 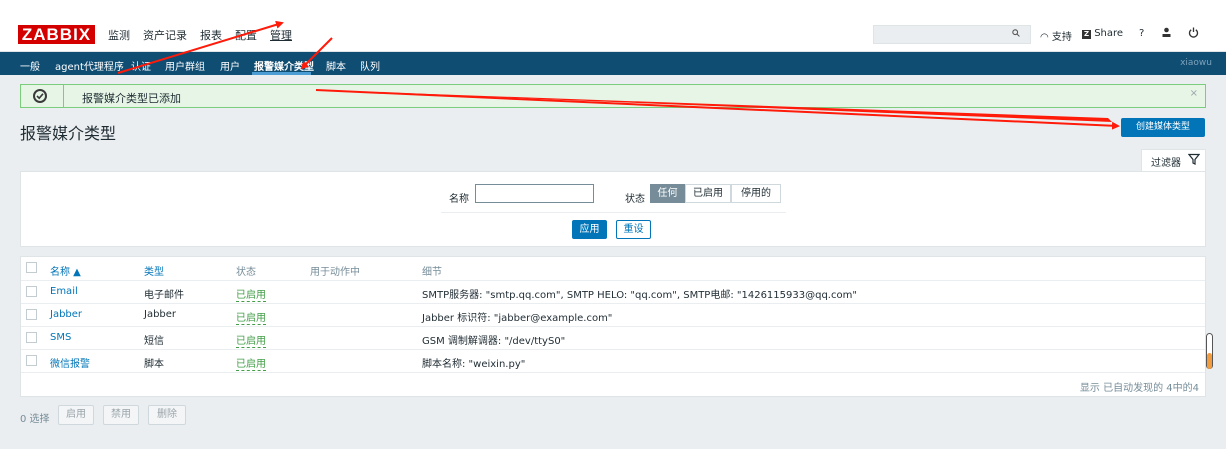 I want to click on close-icon: ×, so click(x=1194, y=93).